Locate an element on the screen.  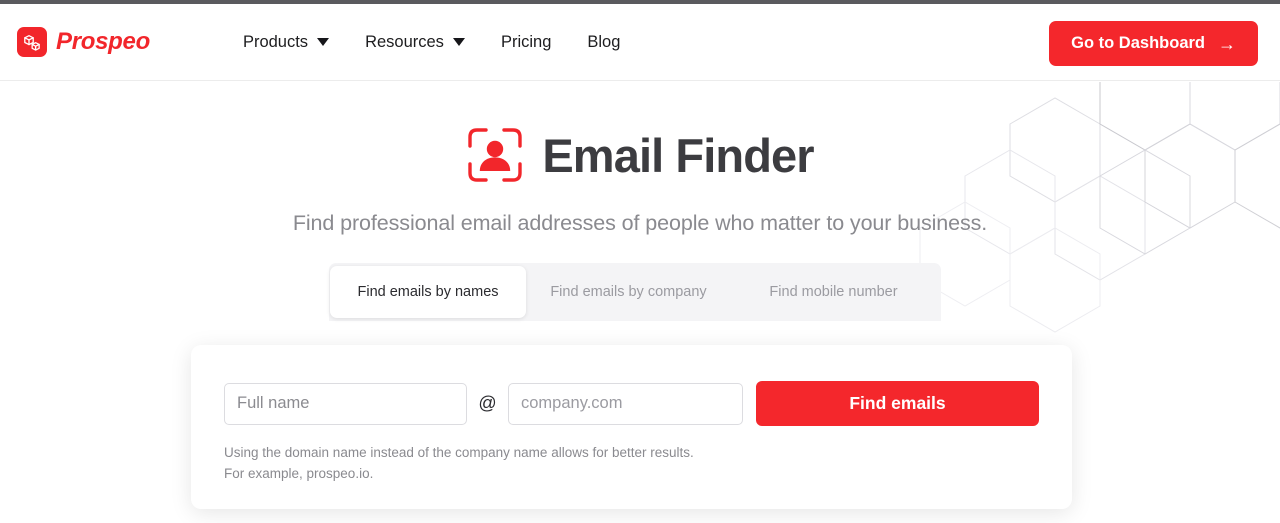
search-form-row: @ Find emails is located at coordinates (631, 403).